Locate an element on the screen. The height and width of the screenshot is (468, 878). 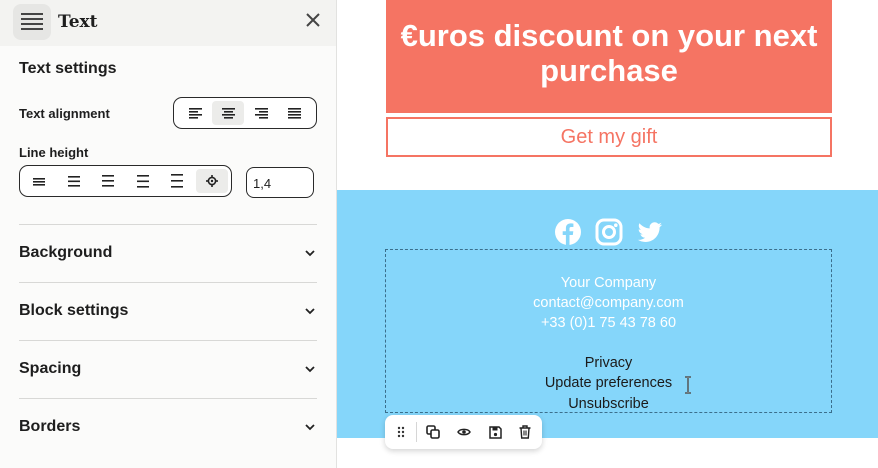
promo-text: €uros discount on your next purchase is located at coordinates (609, 53).